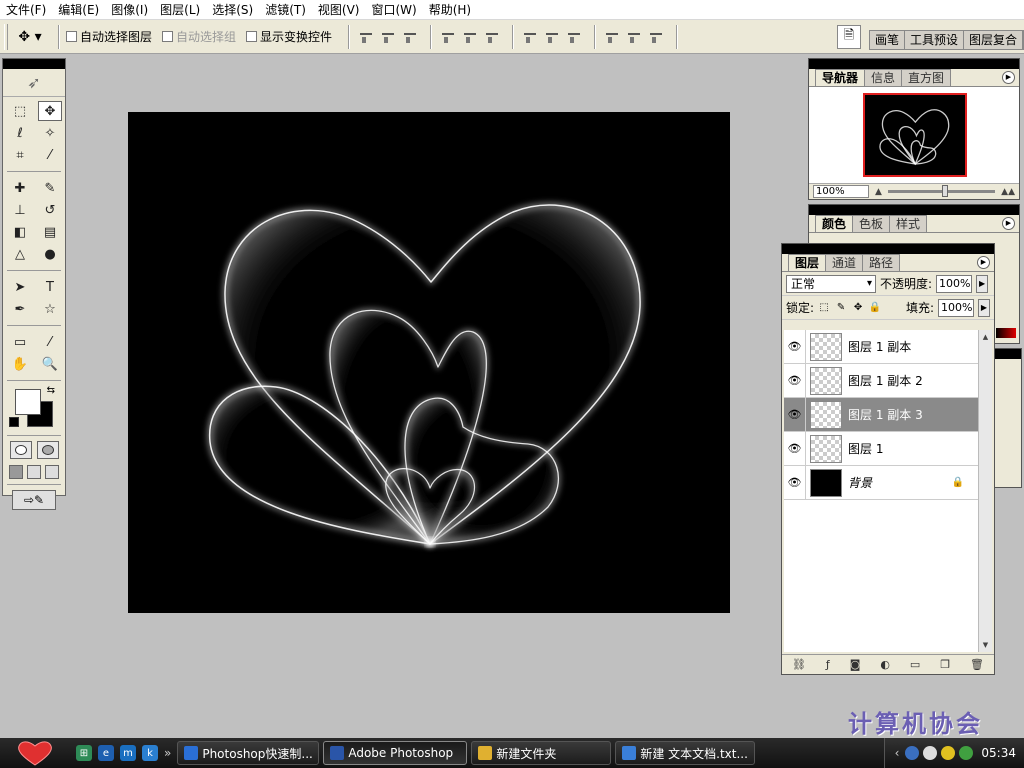  I want to click on brush-tool-icon: ✎, so click(50, 188).